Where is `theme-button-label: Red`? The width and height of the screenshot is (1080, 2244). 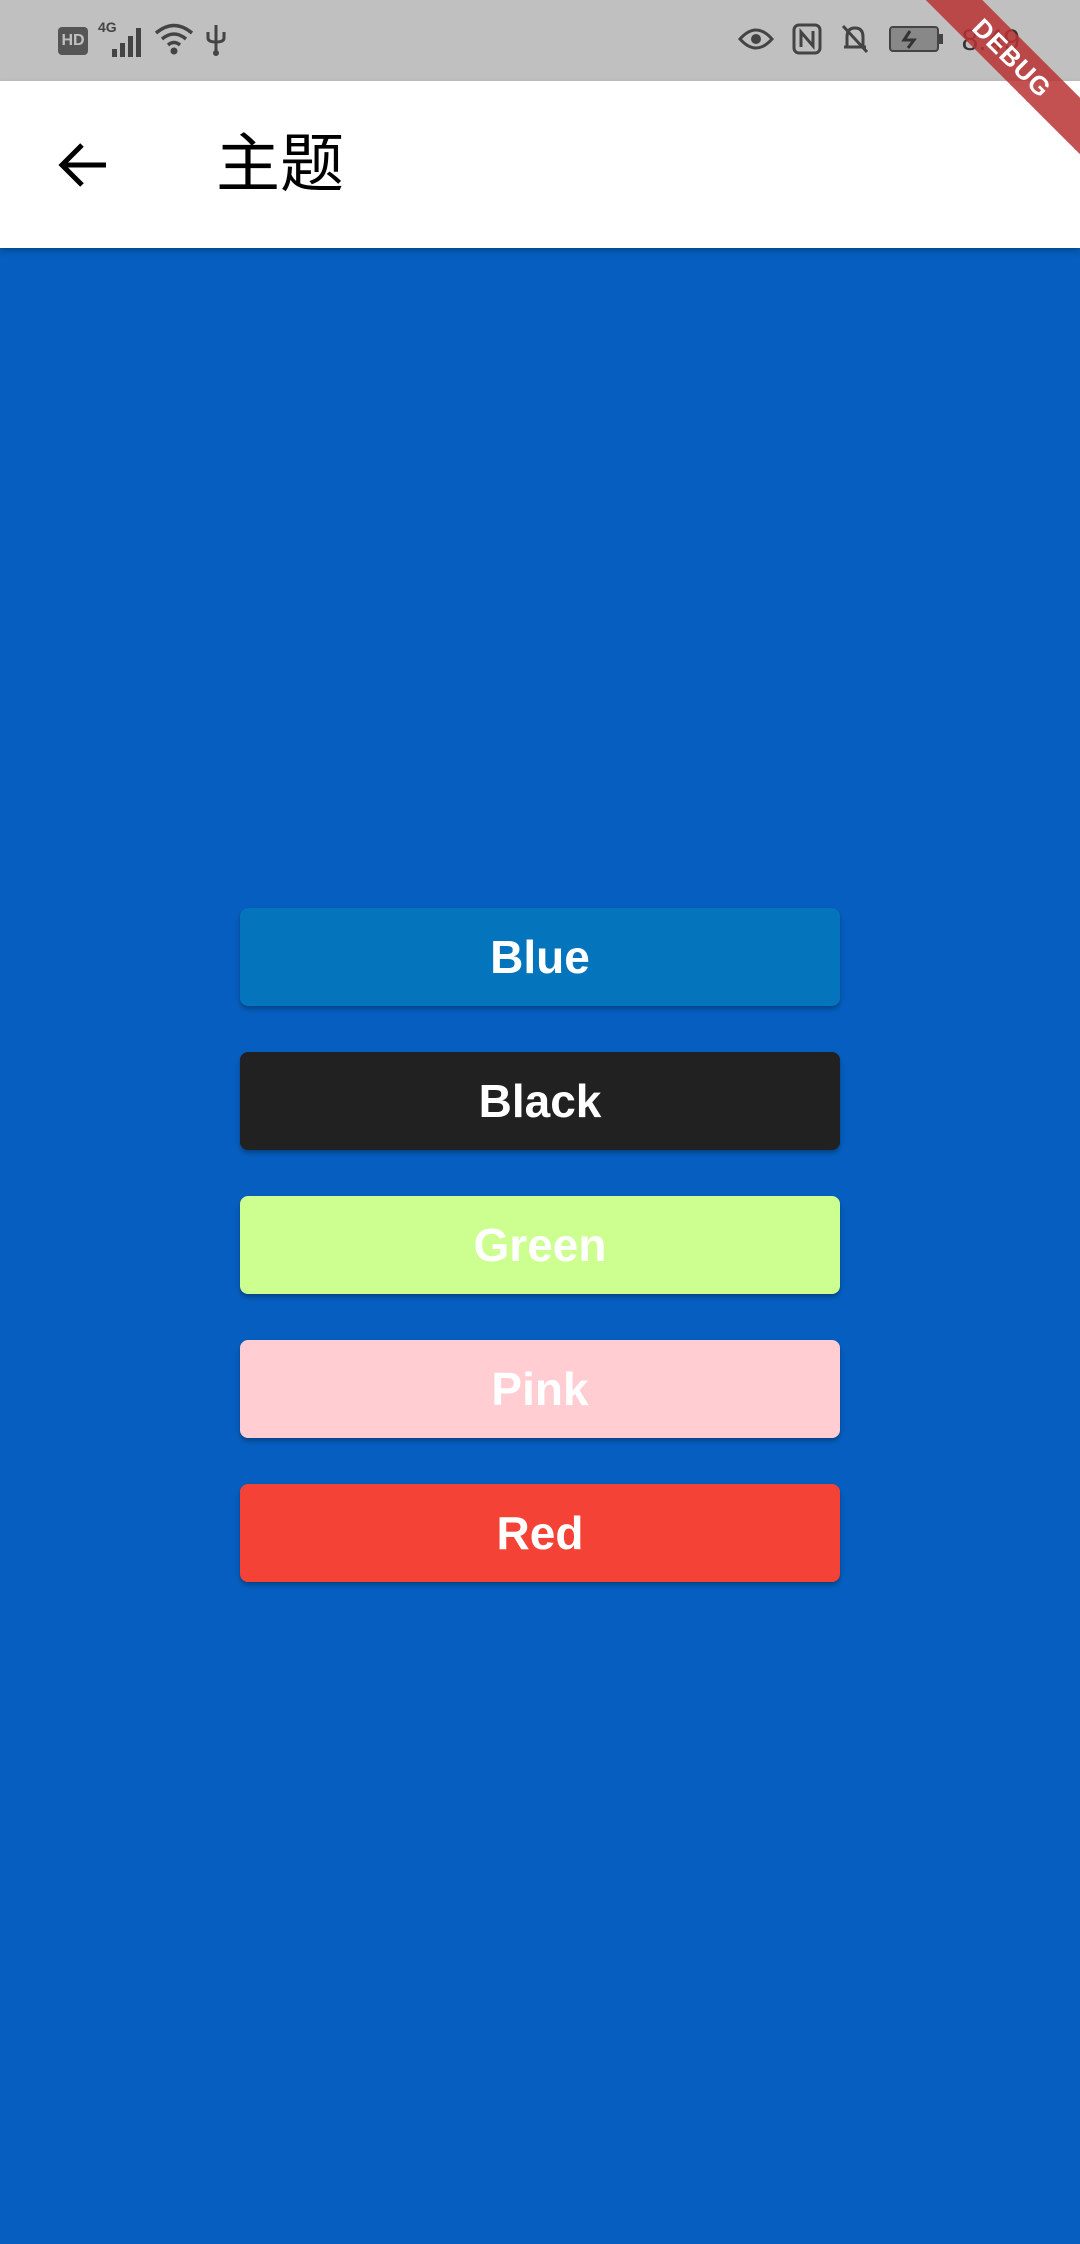 theme-button-label: Red is located at coordinates (540, 1533).